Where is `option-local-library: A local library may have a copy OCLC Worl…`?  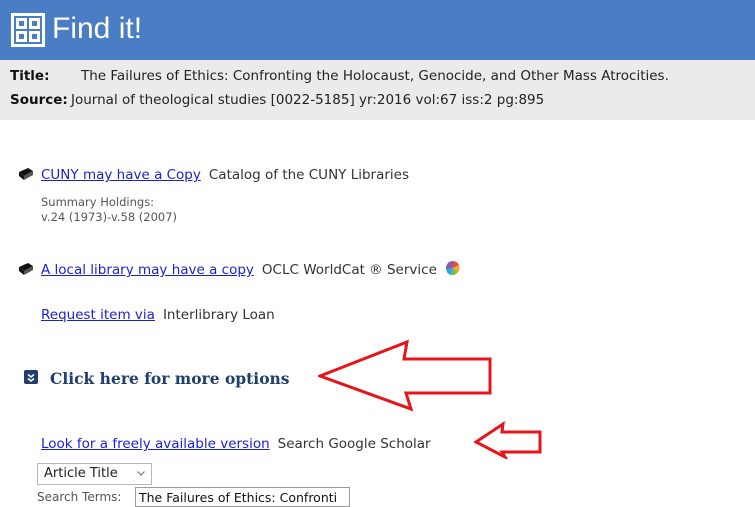 option-local-library: A local library may have a copy OCLC Worl… is located at coordinates (251, 269).